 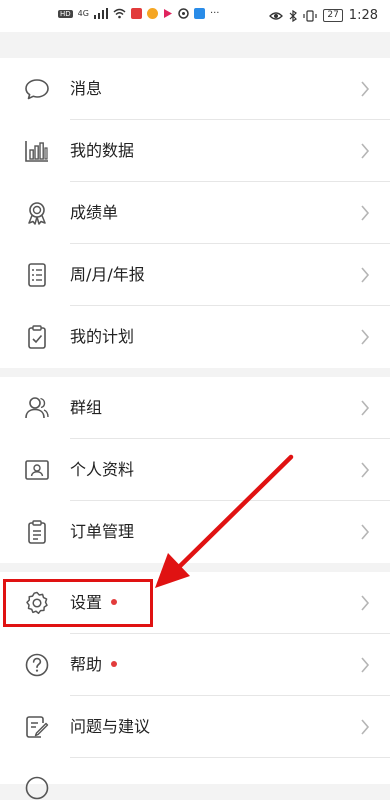 I want to click on menu-item-label: 成绩单, so click(x=94, y=212).